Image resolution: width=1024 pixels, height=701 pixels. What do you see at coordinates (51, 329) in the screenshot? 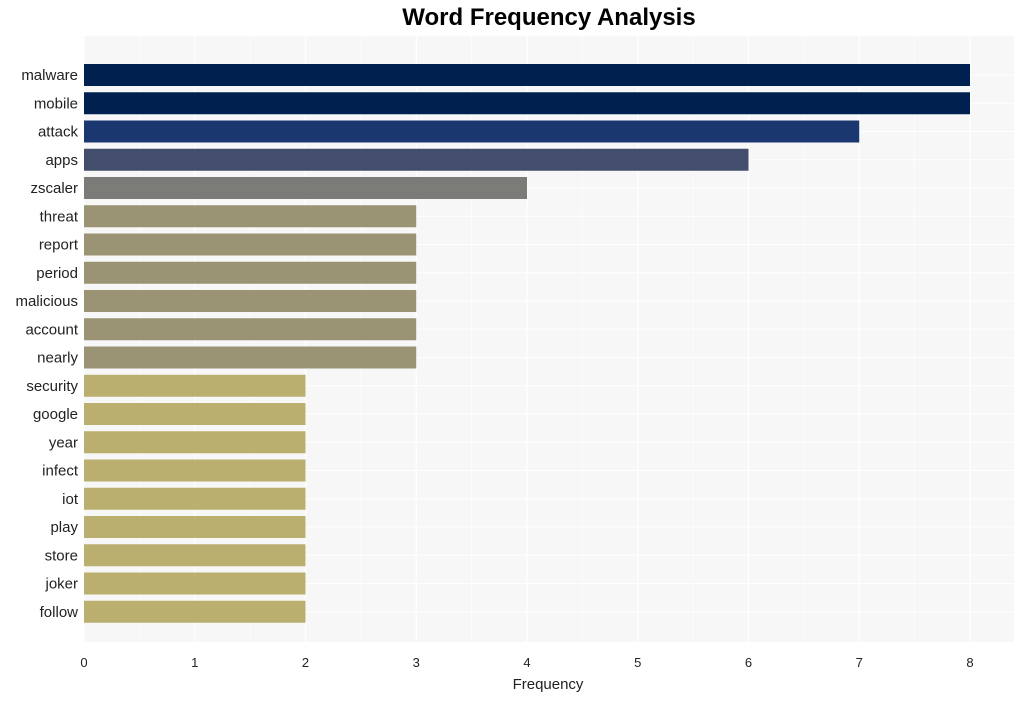
I see `y-tick-label: account` at bounding box center [51, 329].